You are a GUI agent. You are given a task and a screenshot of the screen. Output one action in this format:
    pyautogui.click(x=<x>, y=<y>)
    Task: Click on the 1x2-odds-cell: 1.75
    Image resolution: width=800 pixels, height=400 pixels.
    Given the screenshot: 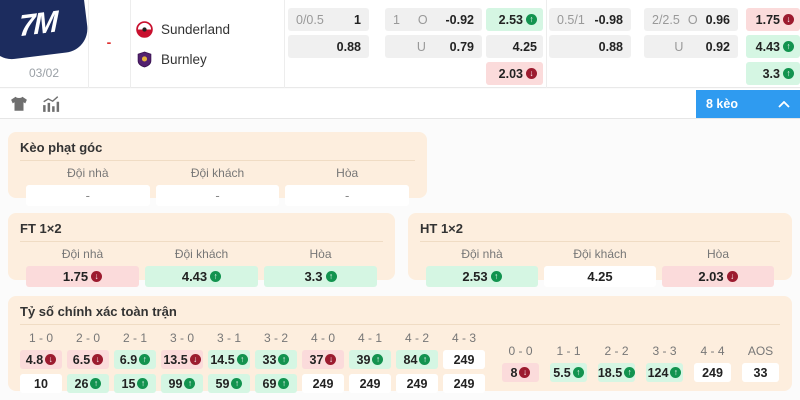 What is the action you would take?
    pyautogui.click(x=773, y=19)
    